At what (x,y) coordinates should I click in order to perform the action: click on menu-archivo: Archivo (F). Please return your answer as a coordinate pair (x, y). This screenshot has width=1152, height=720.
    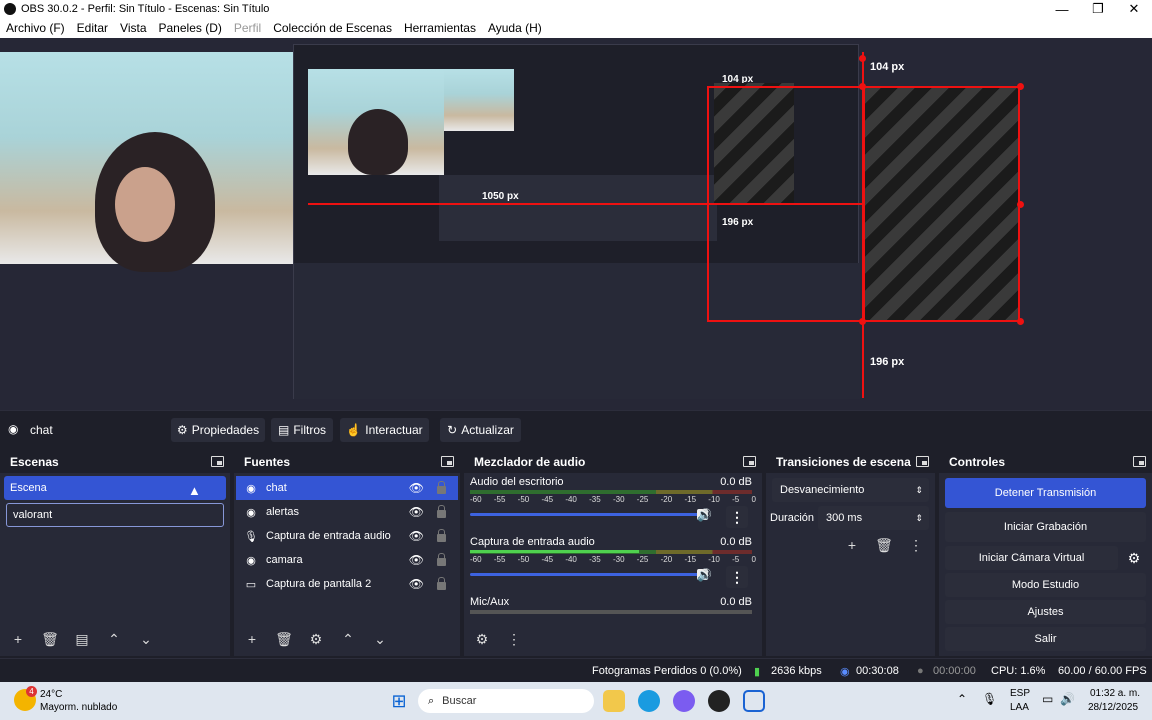
    Looking at the image, I should click on (35, 28).